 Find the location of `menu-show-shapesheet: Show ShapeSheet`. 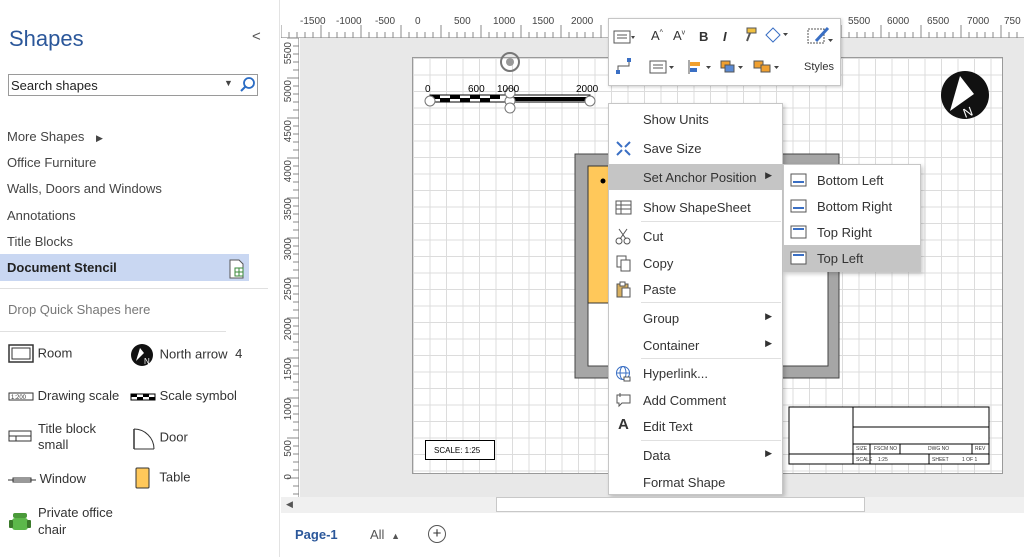

menu-show-shapesheet: Show ShapeSheet is located at coordinates (695, 207).